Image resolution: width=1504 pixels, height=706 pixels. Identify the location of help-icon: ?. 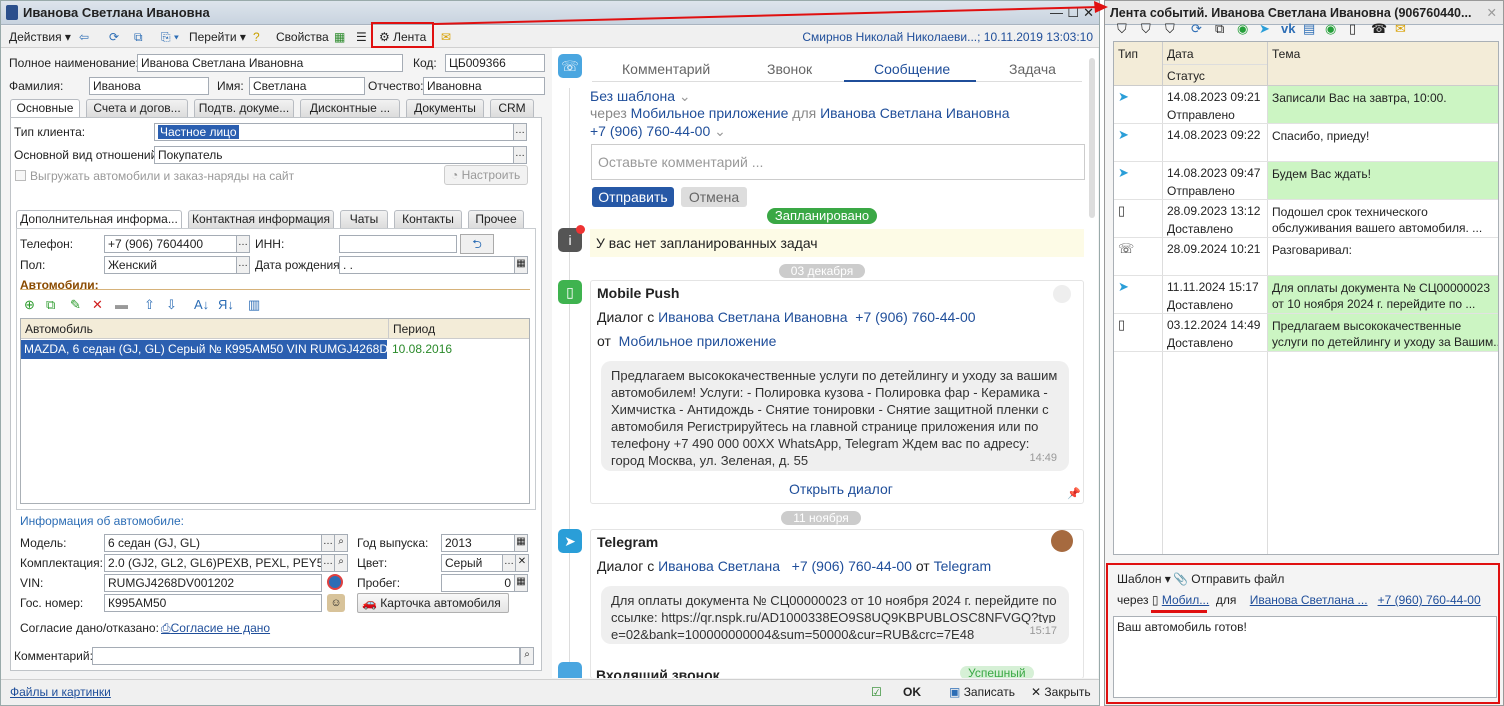
(256, 37).